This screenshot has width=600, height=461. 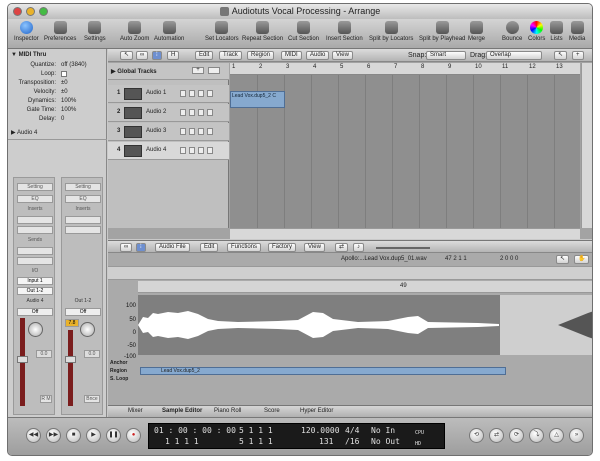 I want to click on eq-button-2: EQ, so click(x=83, y=199).